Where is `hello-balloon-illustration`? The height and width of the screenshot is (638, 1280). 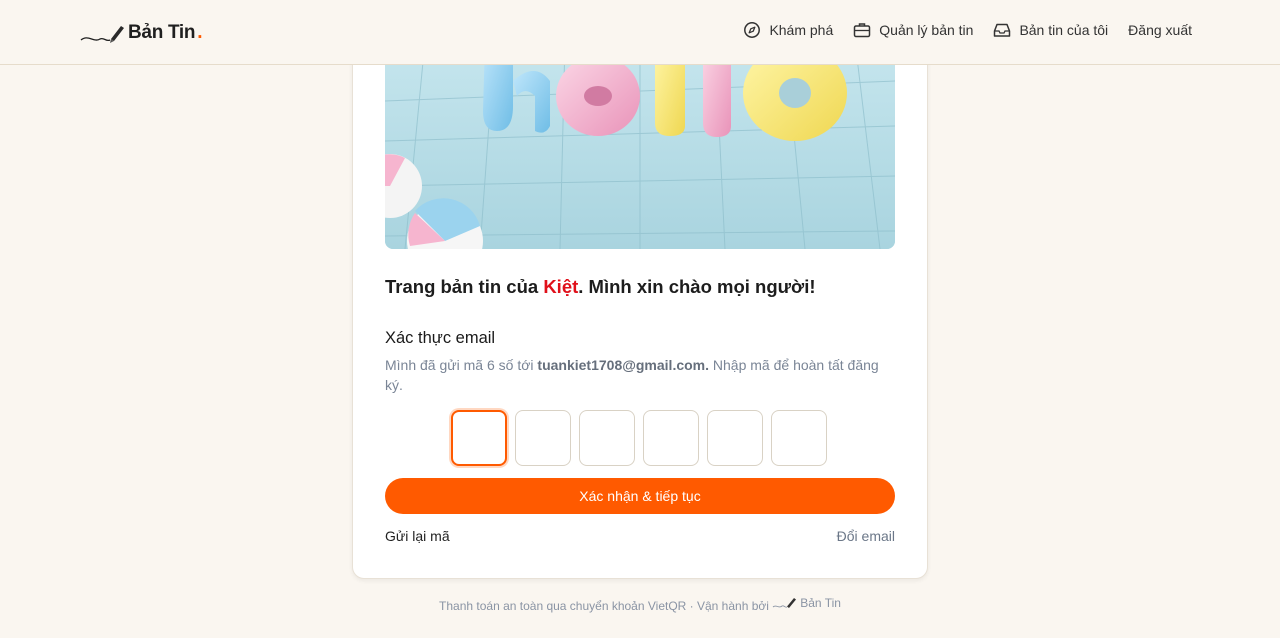 hello-balloon-illustration is located at coordinates (640, 145).